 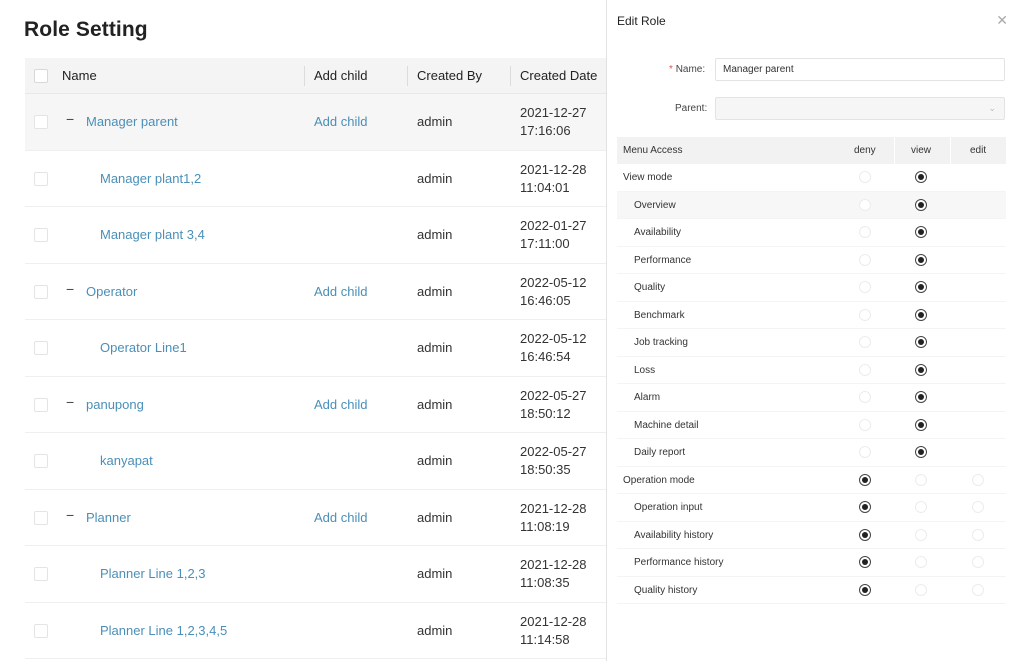 What do you see at coordinates (553, 405) in the screenshot?
I see `created-date-cell: 2022-05-27 18:50:12` at bounding box center [553, 405].